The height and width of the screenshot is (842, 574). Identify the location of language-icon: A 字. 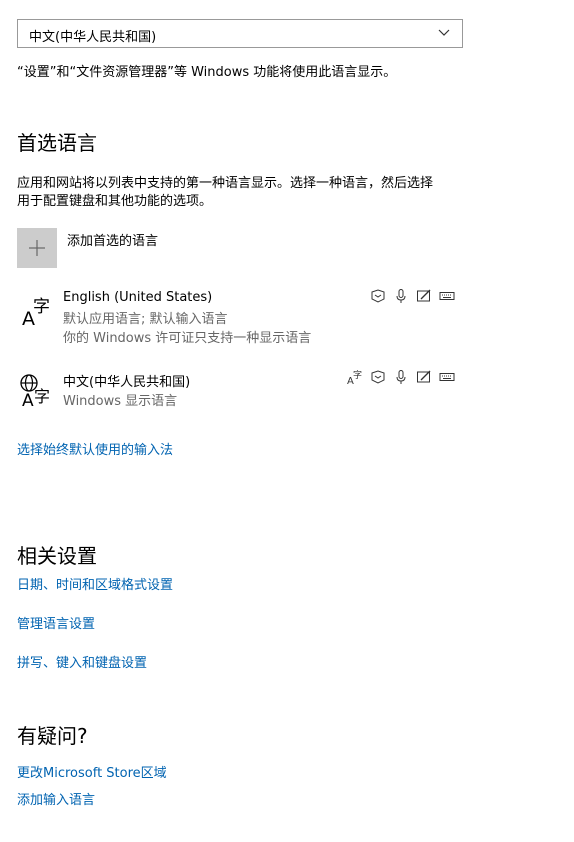
(36, 312).